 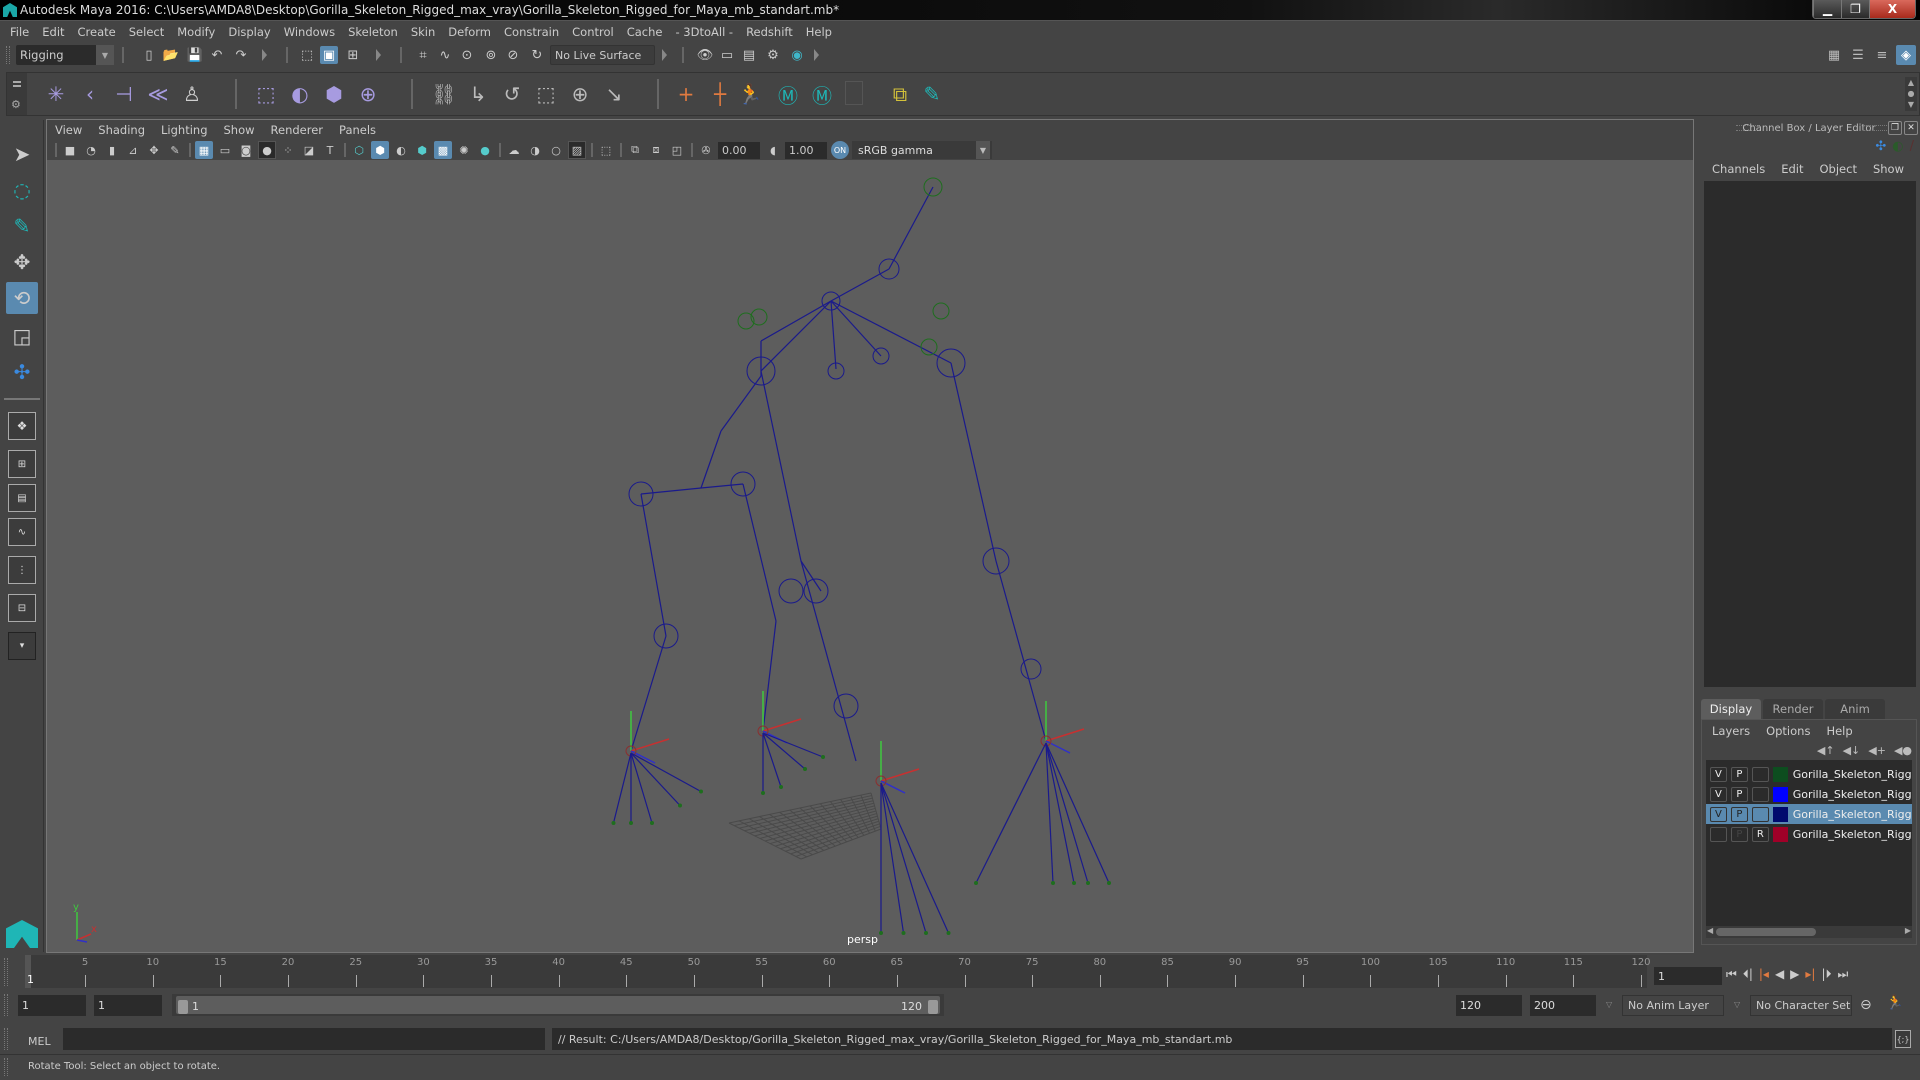 What do you see at coordinates (204, 150) in the screenshot?
I see `grid-icon: ▦` at bounding box center [204, 150].